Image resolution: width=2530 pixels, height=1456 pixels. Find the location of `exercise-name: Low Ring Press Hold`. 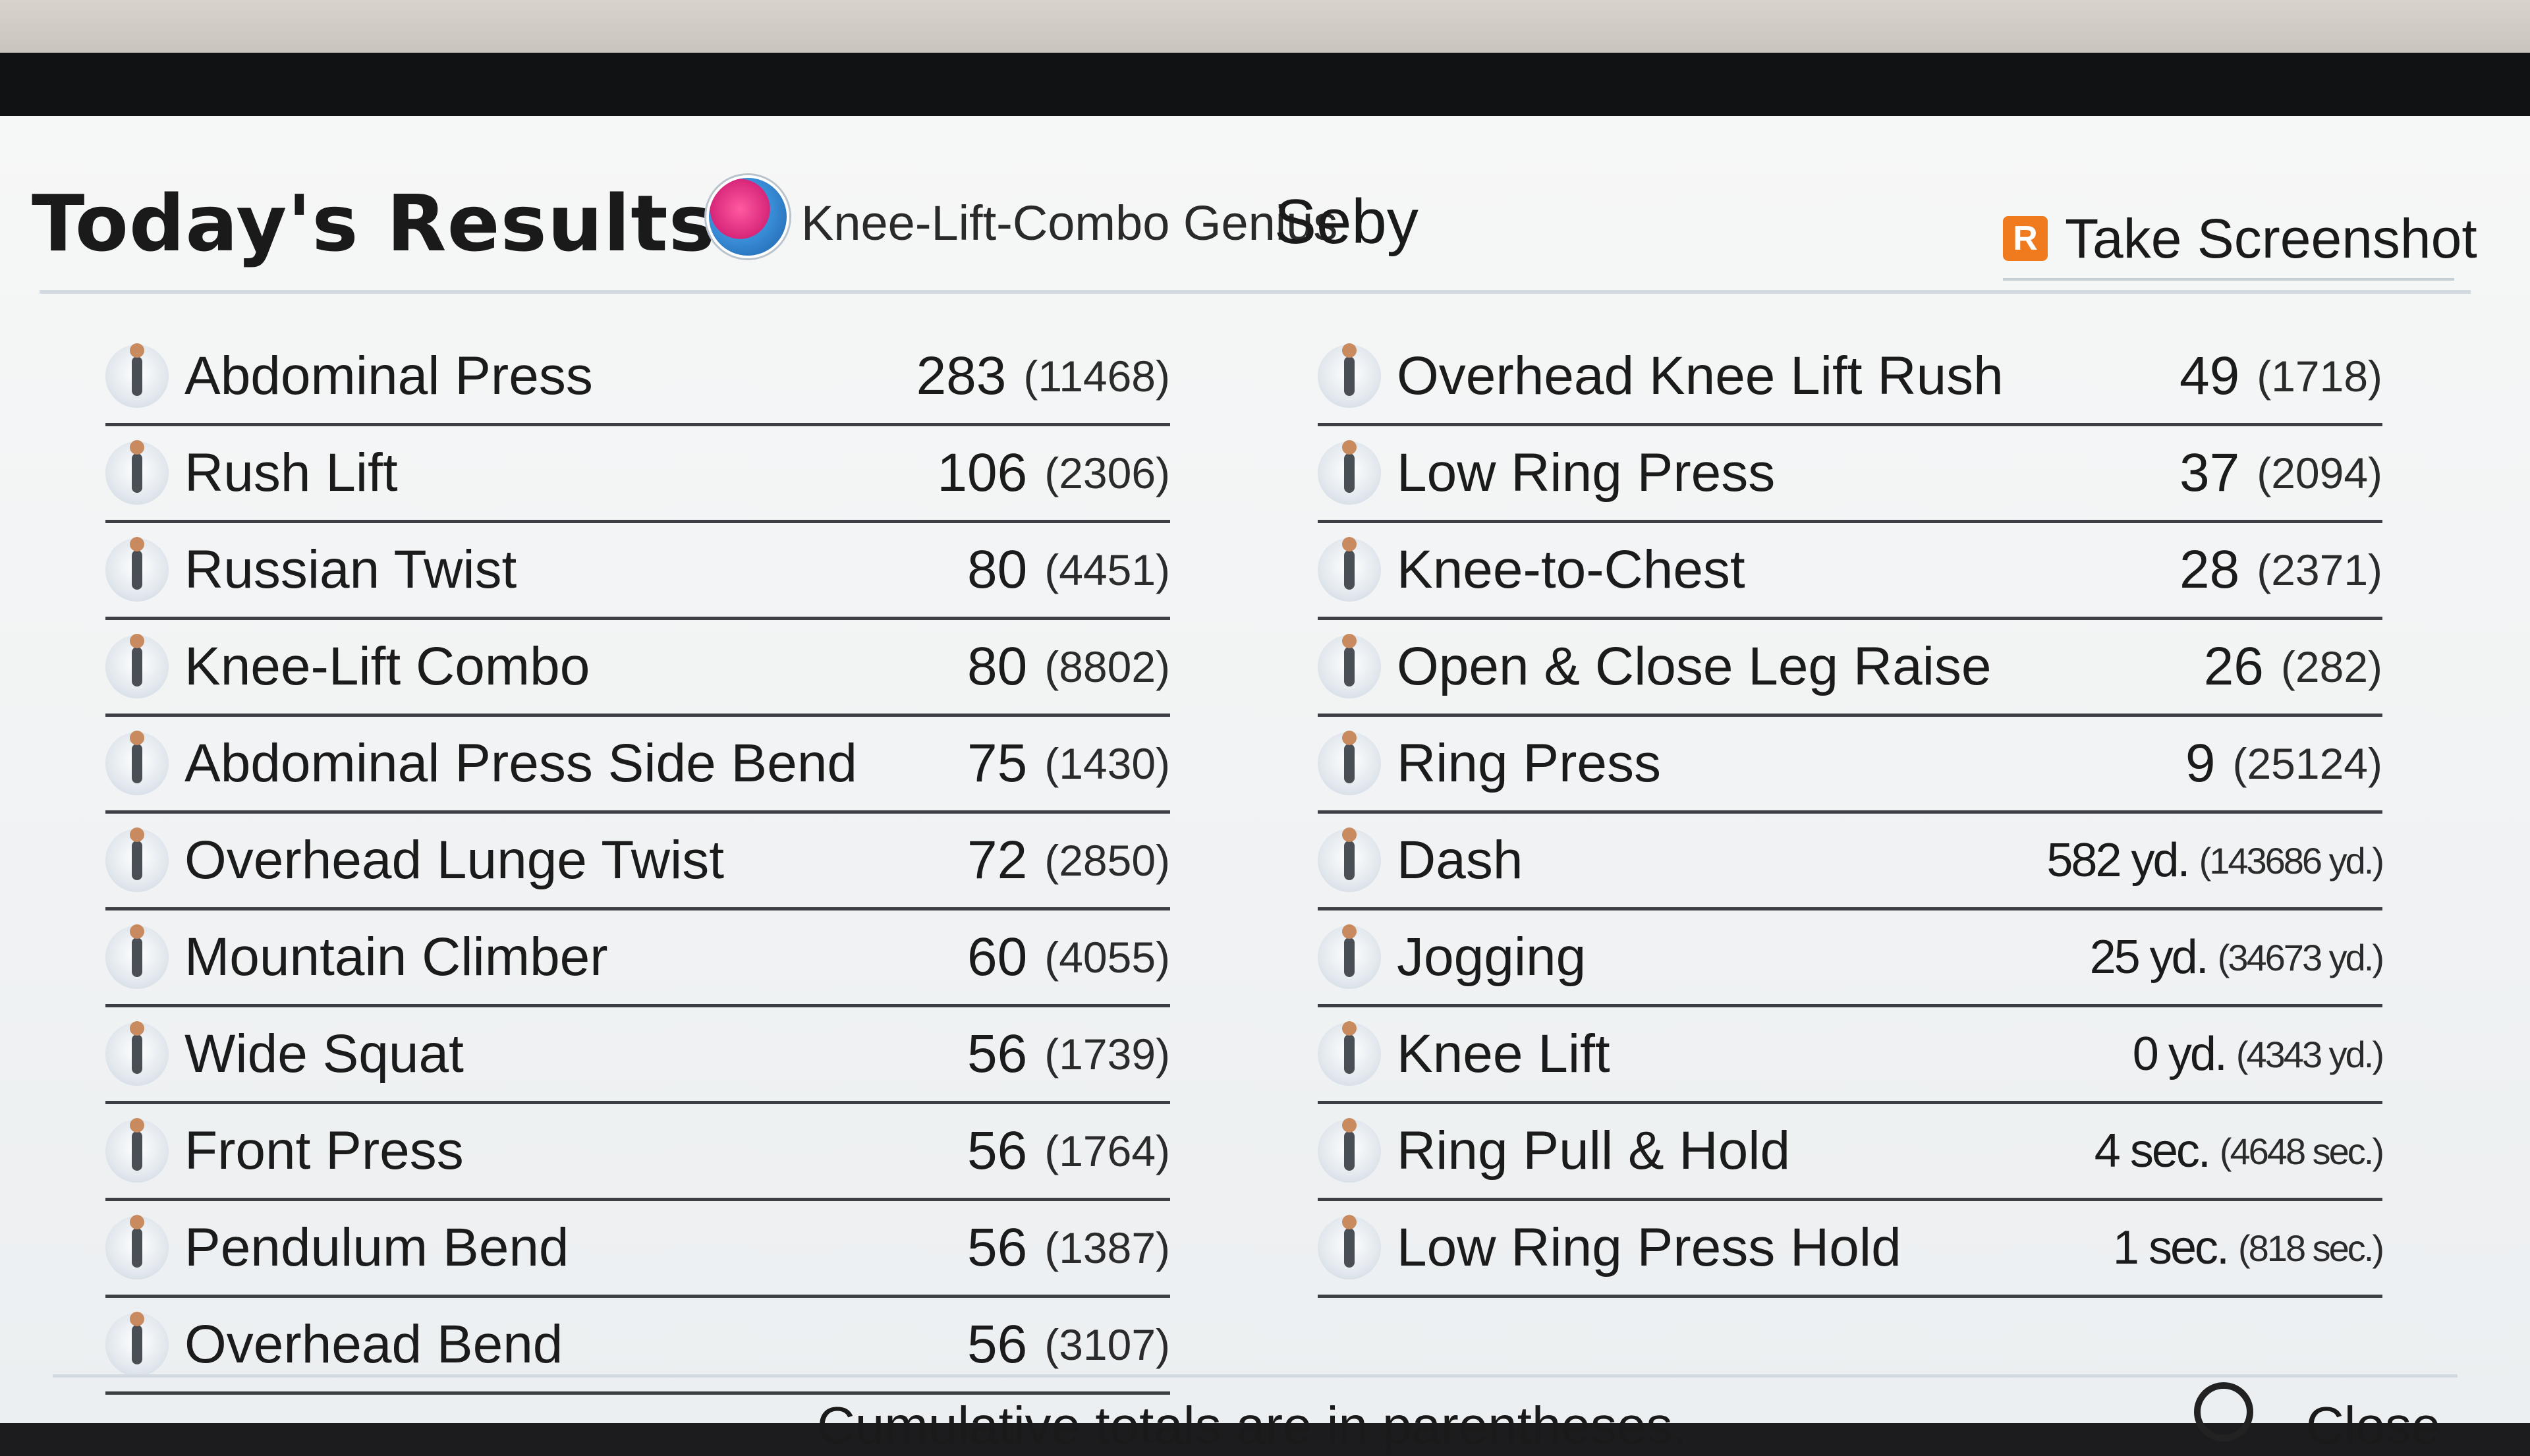

exercise-name: Low Ring Press Hold is located at coordinates (1649, 1247).